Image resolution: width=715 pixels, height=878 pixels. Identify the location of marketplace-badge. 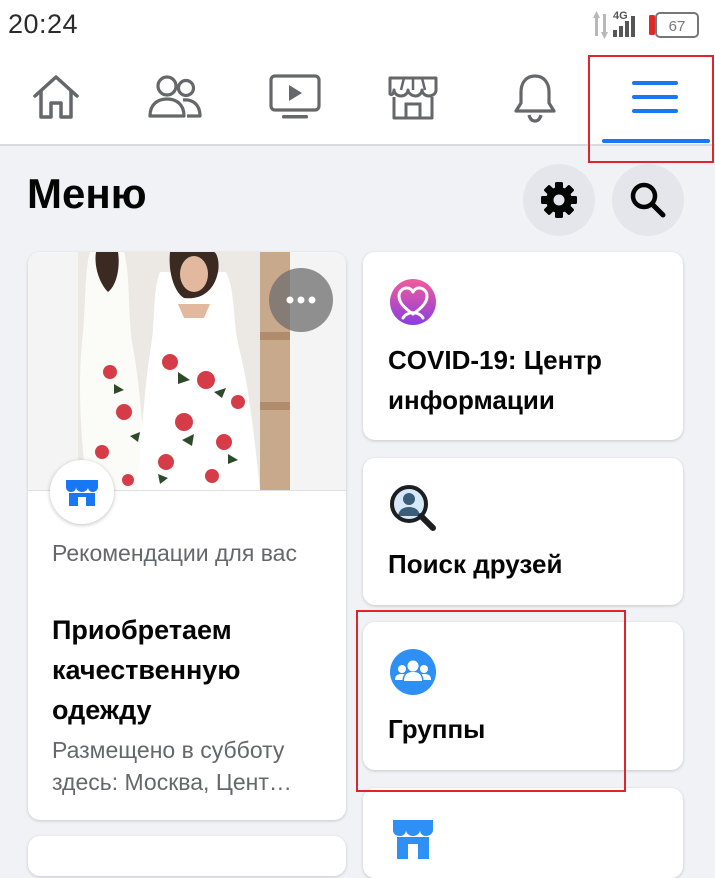
(82, 492).